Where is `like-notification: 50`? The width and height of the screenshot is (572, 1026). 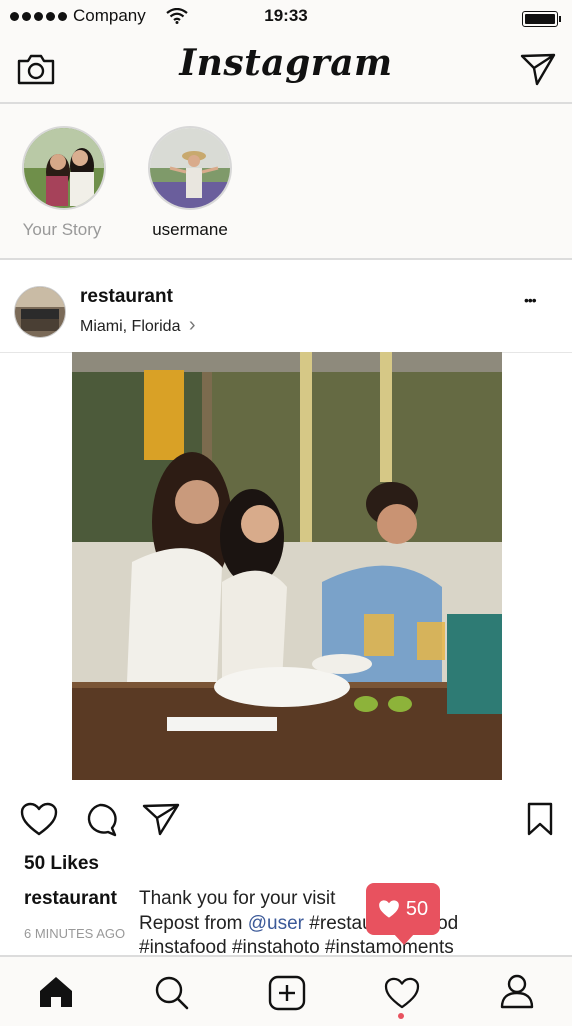 like-notification: 50 is located at coordinates (403, 909).